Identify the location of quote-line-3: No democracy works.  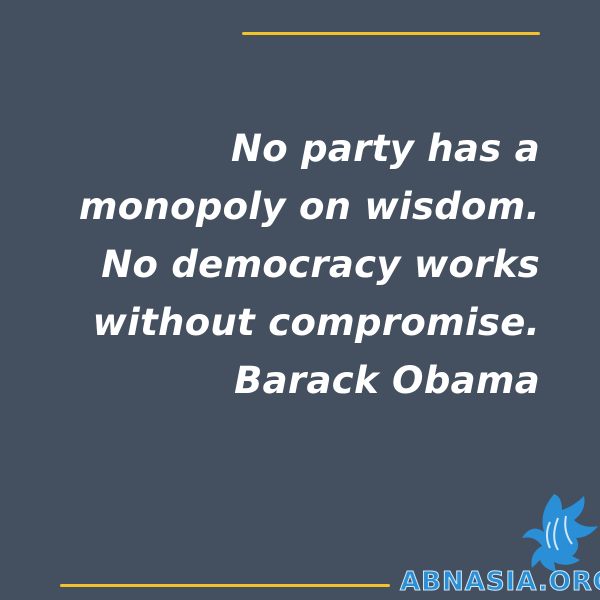
(320, 264).